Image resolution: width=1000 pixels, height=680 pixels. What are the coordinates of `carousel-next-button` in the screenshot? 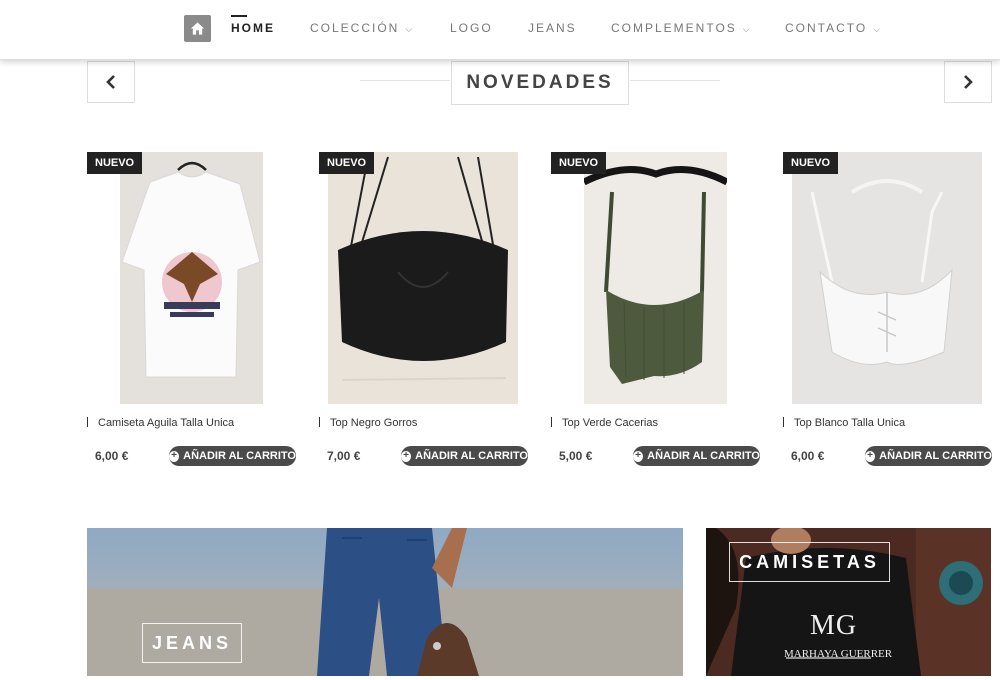 It's located at (968, 82).